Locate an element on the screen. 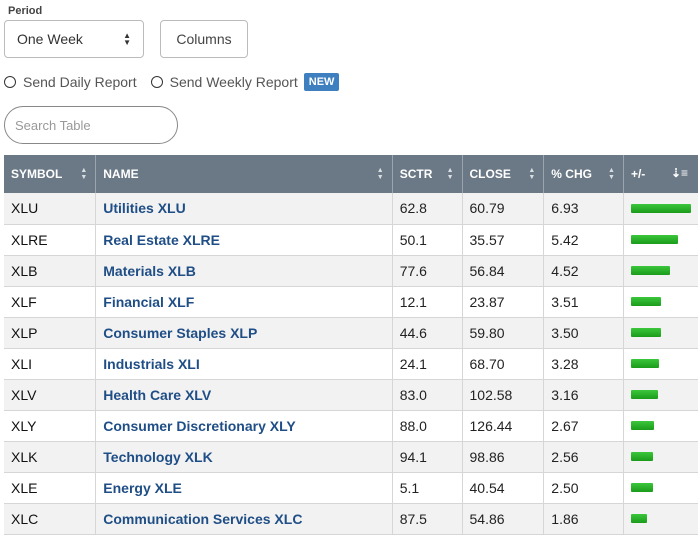 Image resolution: width=700 pixels, height=544 pixels. period-select: One Week ▲ ▼ is located at coordinates (74, 39).